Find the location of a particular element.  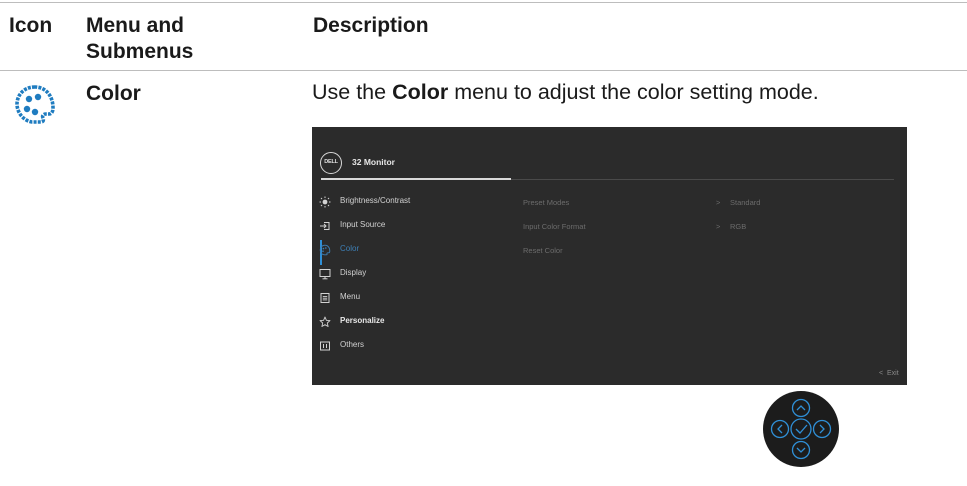

description-post: menu to adjust the color setting mode. is located at coordinates (633, 92).